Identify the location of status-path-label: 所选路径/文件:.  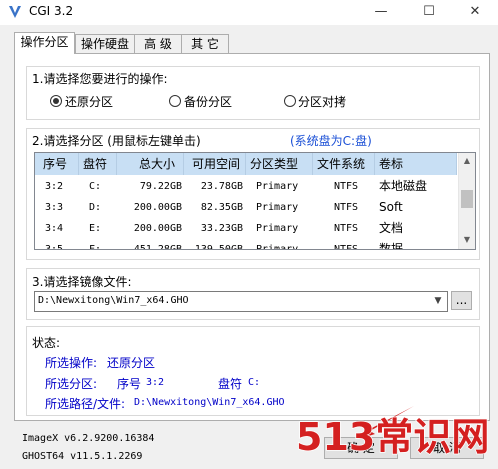
(85, 404).